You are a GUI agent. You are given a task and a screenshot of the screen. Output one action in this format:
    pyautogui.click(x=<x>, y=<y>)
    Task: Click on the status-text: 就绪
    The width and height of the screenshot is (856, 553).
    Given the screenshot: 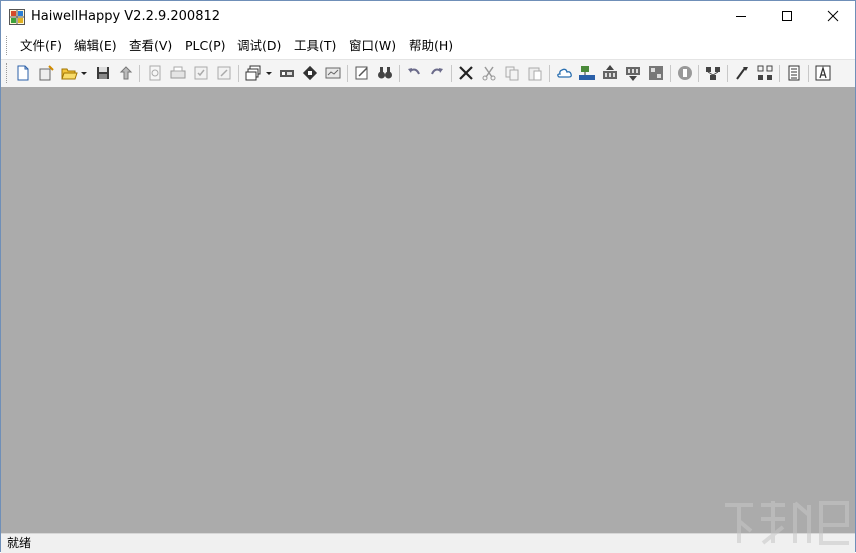 What is the action you would take?
    pyautogui.click(x=19, y=543)
    